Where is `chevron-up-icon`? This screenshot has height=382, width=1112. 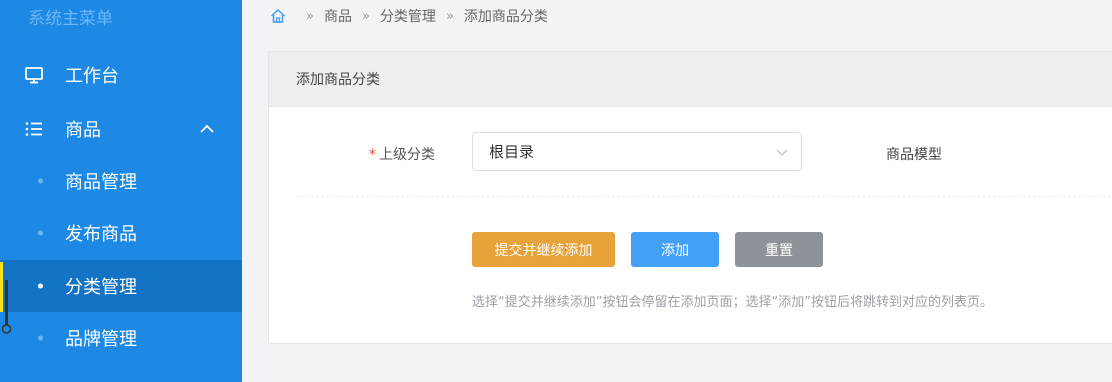
chevron-up-icon is located at coordinates (207, 129).